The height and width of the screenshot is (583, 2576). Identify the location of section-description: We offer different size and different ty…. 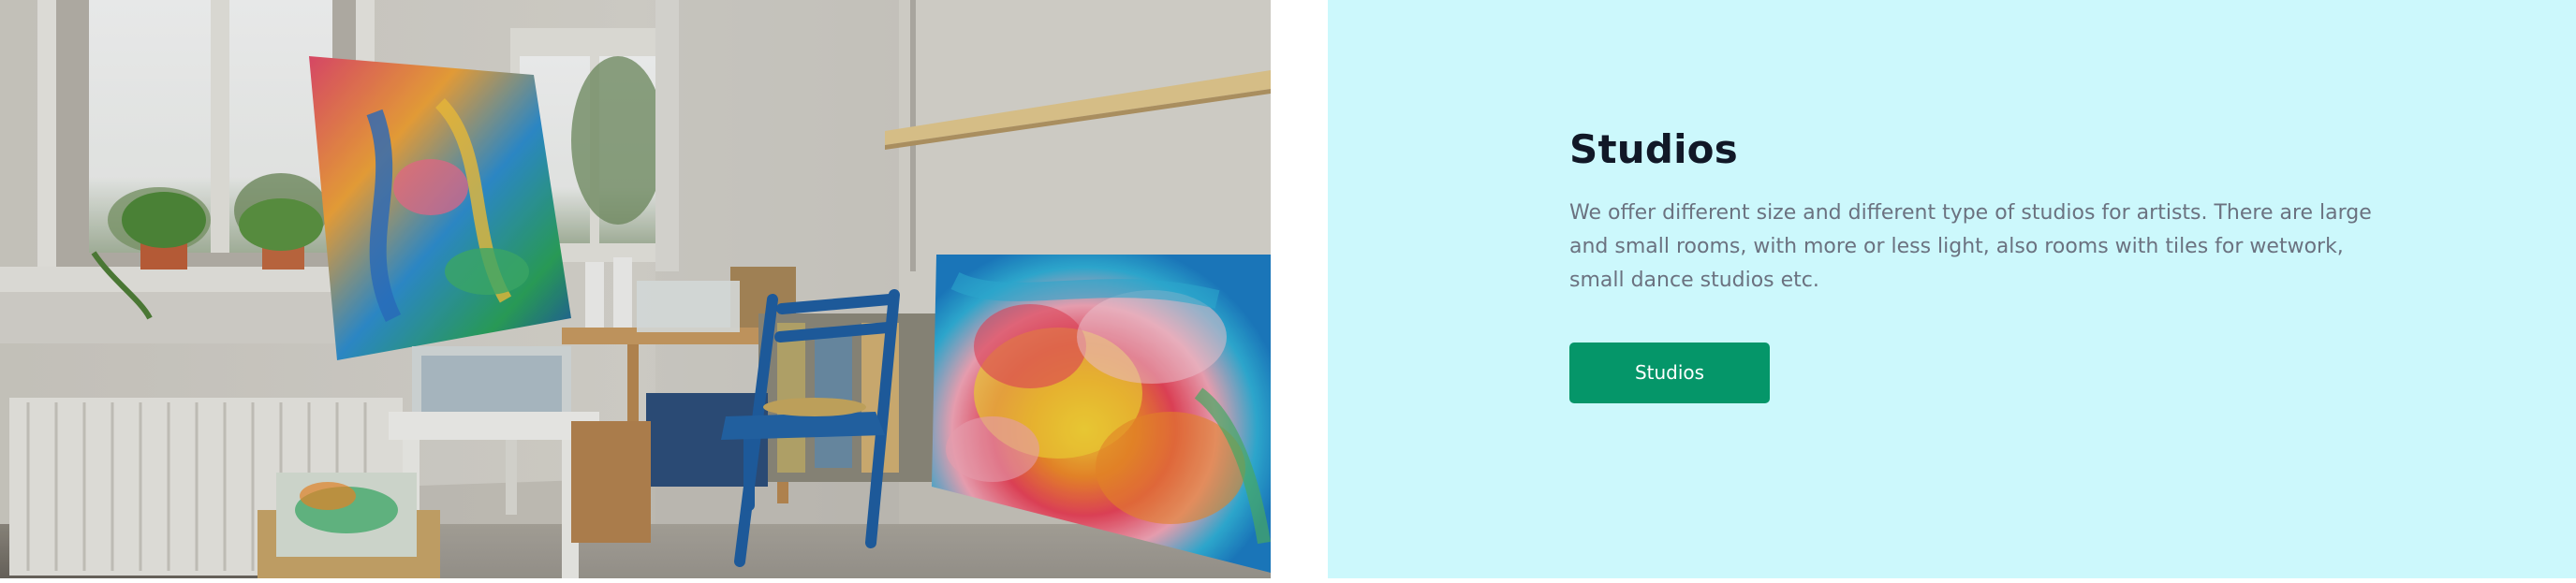
(1970, 247).